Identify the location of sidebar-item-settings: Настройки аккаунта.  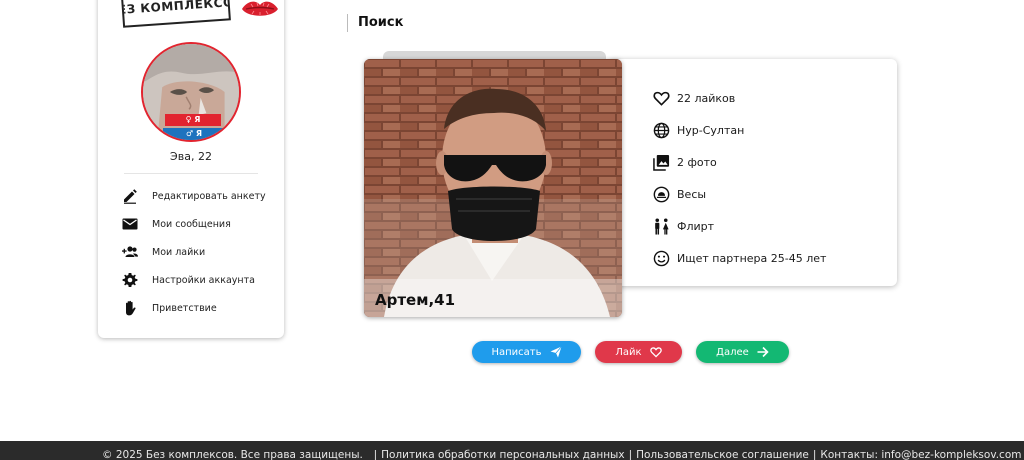
(202, 280).